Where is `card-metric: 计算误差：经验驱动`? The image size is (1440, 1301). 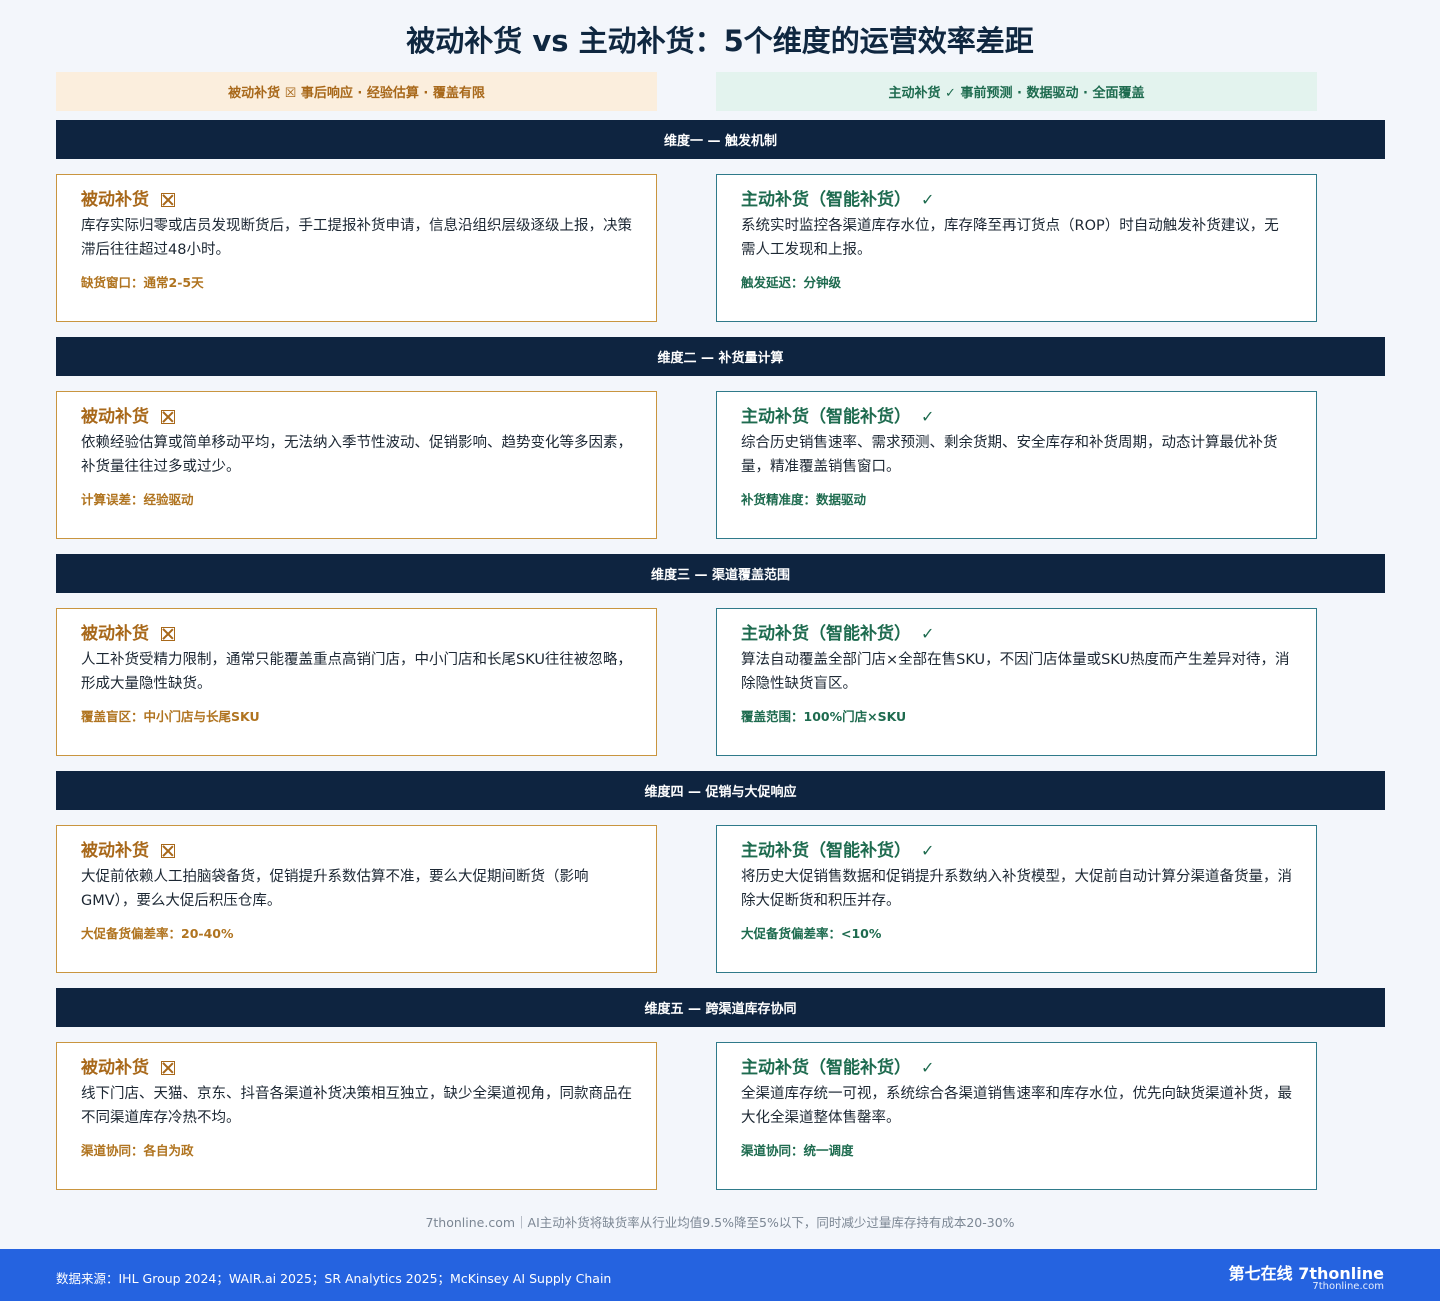
card-metric: 计算误差：经验驱动 is located at coordinates (137, 499).